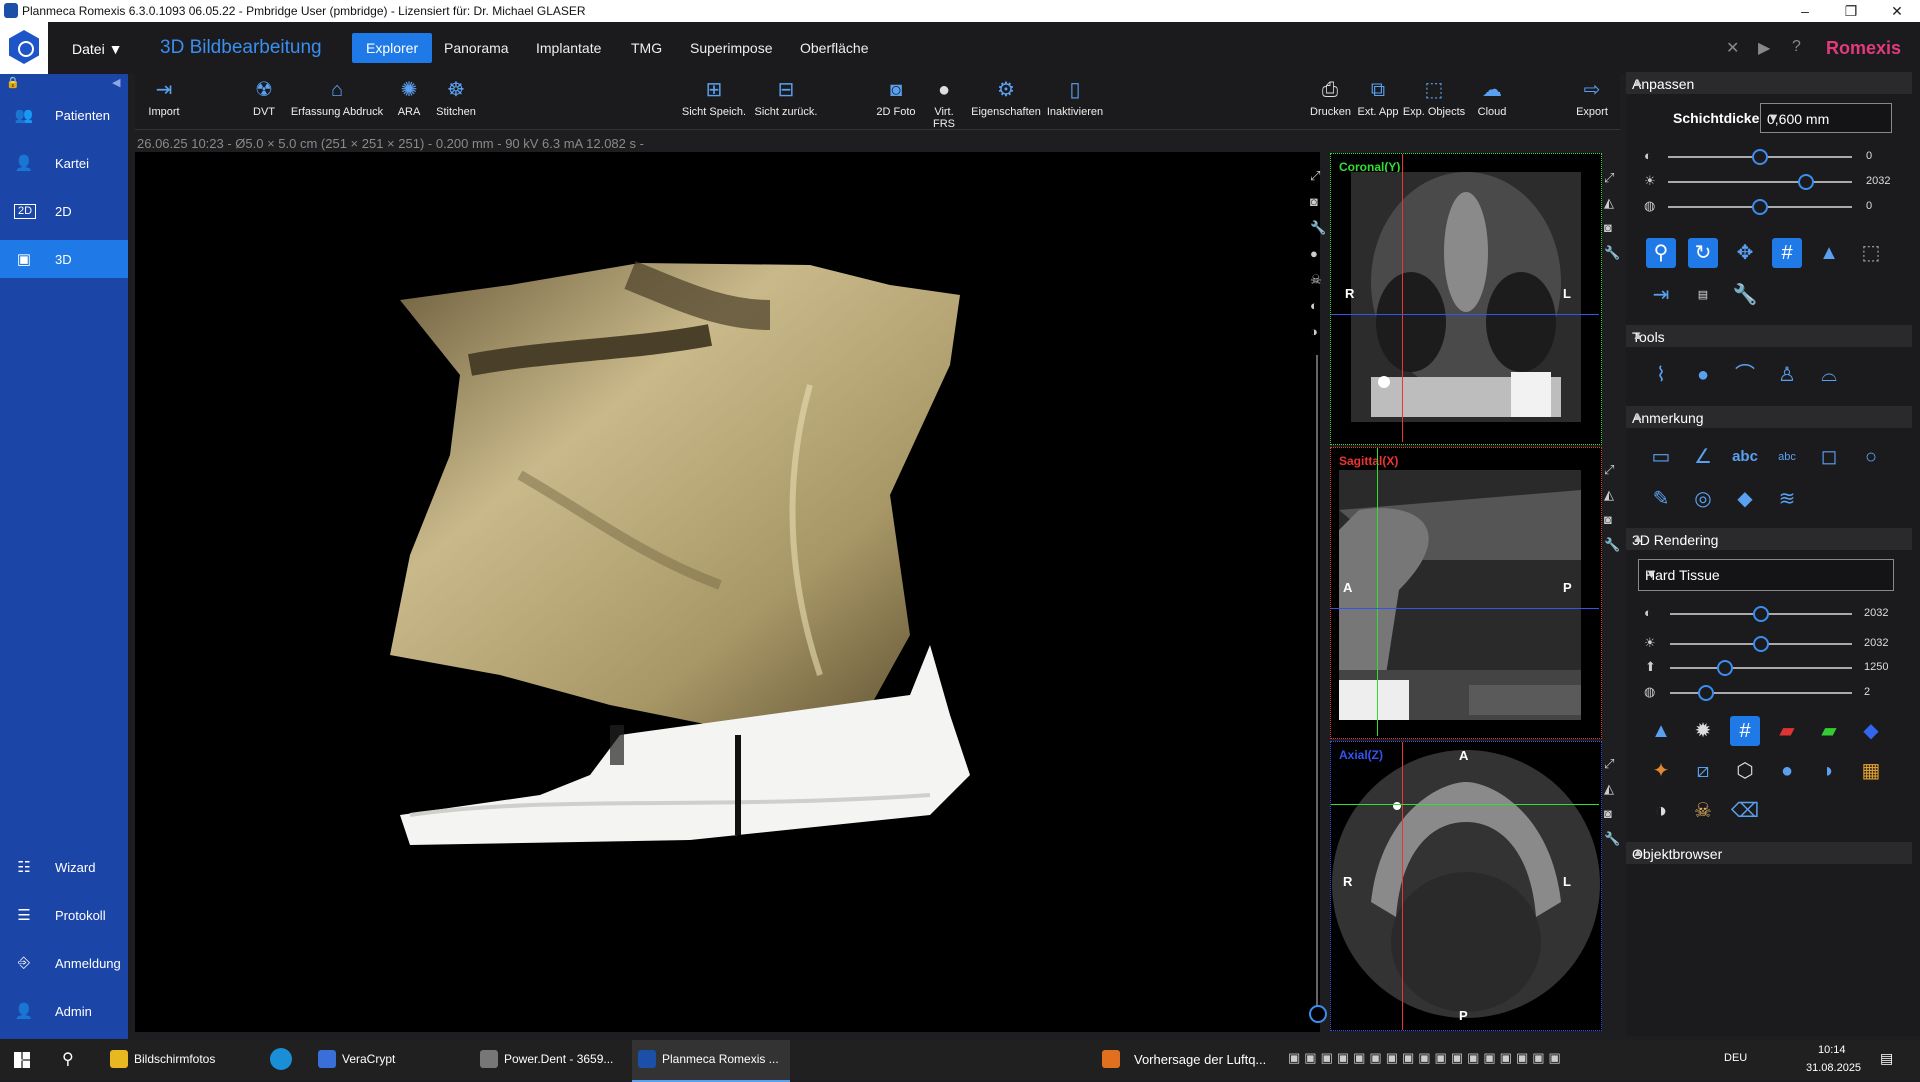 This screenshot has height=1082, width=1920. What do you see at coordinates (1787, 457) in the screenshot?
I see `text-box-icon: abc` at bounding box center [1787, 457].